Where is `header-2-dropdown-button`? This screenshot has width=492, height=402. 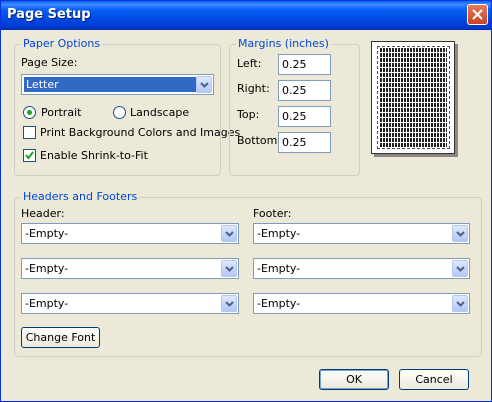
header-2-dropdown-button is located at coordinates (229, 268).